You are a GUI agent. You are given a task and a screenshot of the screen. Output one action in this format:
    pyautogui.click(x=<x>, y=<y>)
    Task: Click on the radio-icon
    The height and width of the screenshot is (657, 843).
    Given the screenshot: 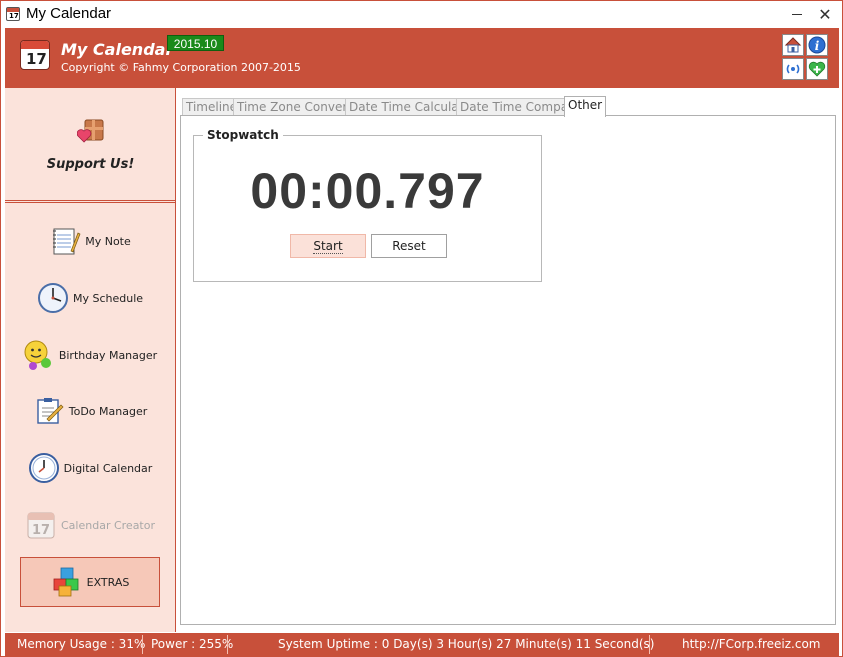 What is the action you would take?
    pyautogui.click(x=793, y=69)
    